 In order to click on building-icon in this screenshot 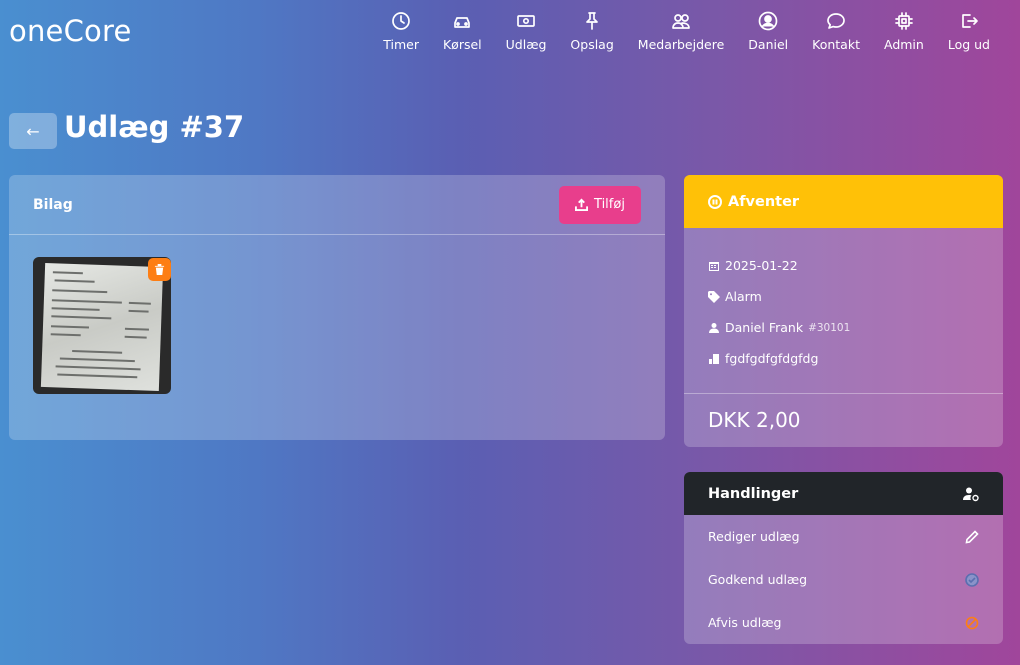, I will do `click(714, 358)`.